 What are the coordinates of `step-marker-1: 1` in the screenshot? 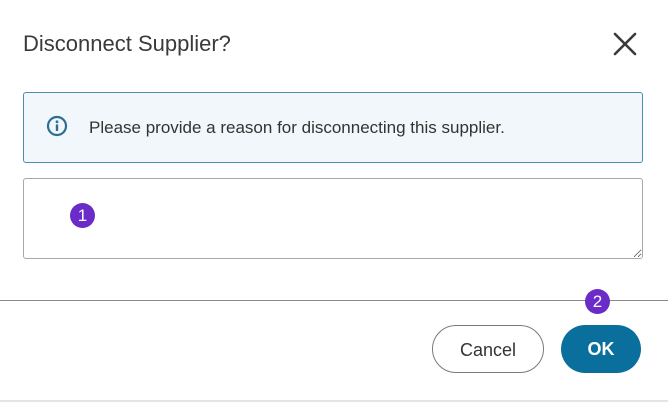 It's located at (82, 215).